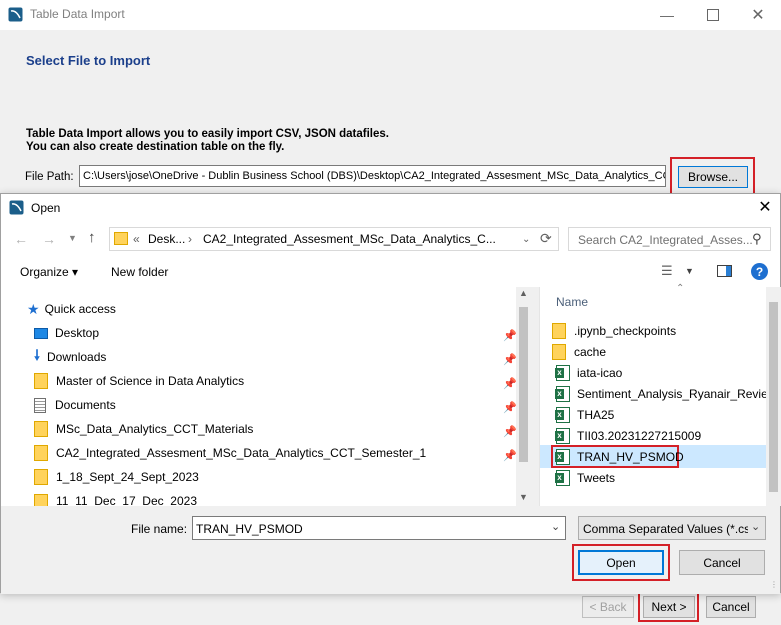 The image size is (781, 625). I want to click on wizard-titlebar: Table Data Import — ✕, so click(390, 15).